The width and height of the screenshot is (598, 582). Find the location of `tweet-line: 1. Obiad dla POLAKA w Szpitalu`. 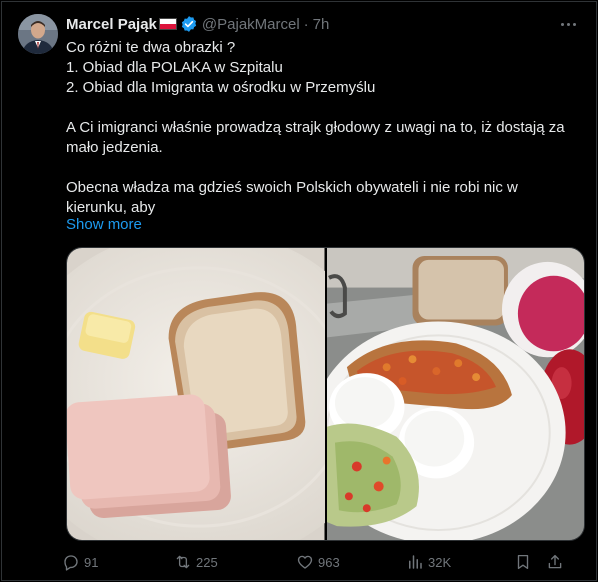

tweet-line: 1. Obiad dla POLAKA w Szpitalu is located at coordinates (174, 67).